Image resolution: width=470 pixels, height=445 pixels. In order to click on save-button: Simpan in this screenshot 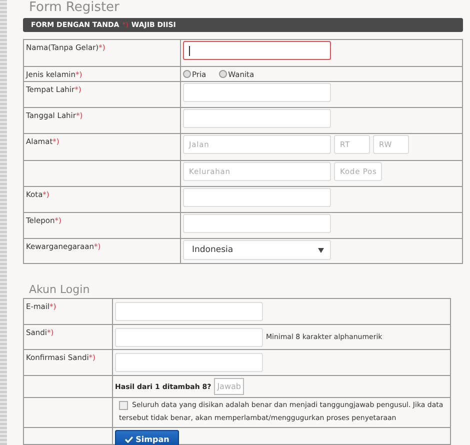, I will do `click(147, 437)`.